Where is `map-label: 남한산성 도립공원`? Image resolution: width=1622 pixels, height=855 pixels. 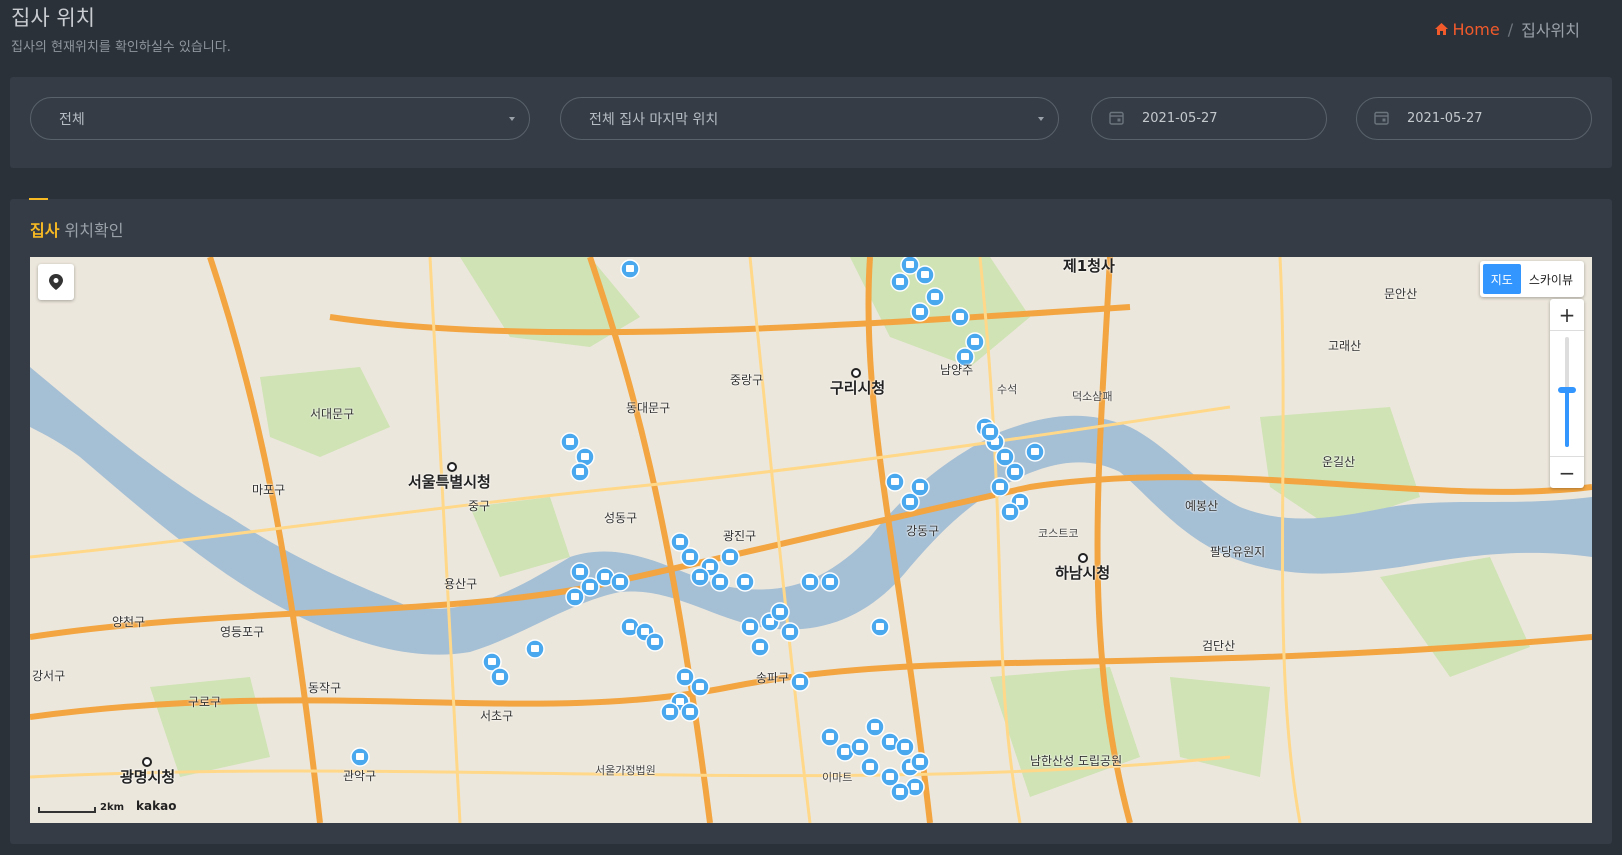
map-label: 남한산성 도립공원 is located at coordinates (1076, 761).